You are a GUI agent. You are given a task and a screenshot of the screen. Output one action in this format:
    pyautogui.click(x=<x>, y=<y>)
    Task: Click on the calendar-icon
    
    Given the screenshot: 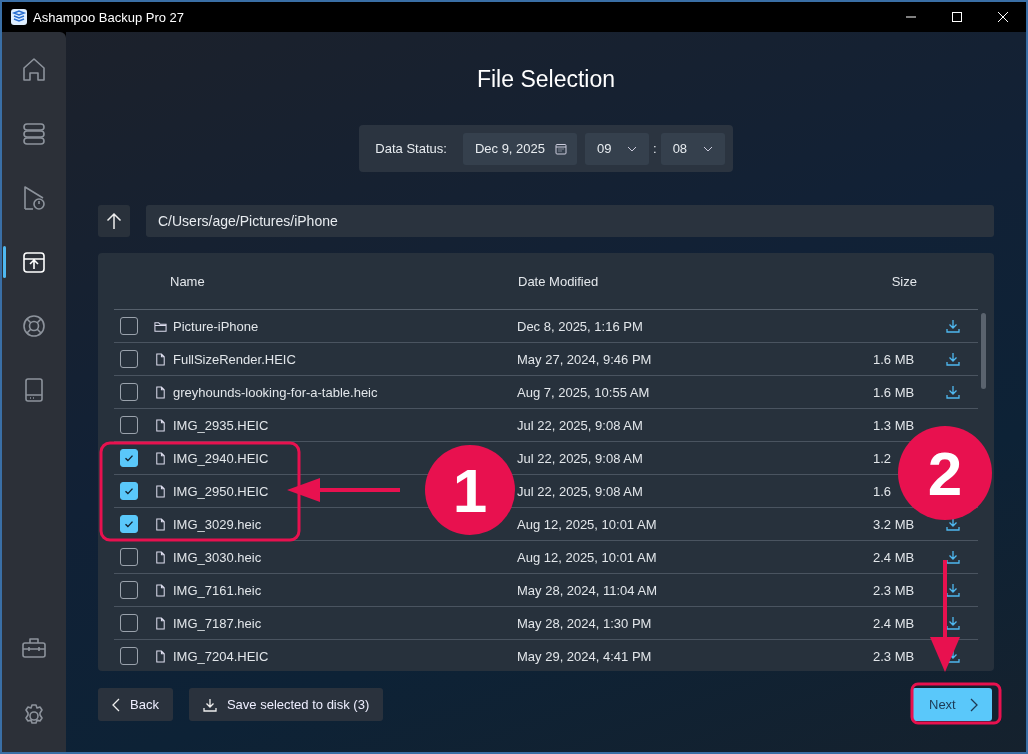 What is the action you would take?
    pyautogui.click(x=561, y=148)
    